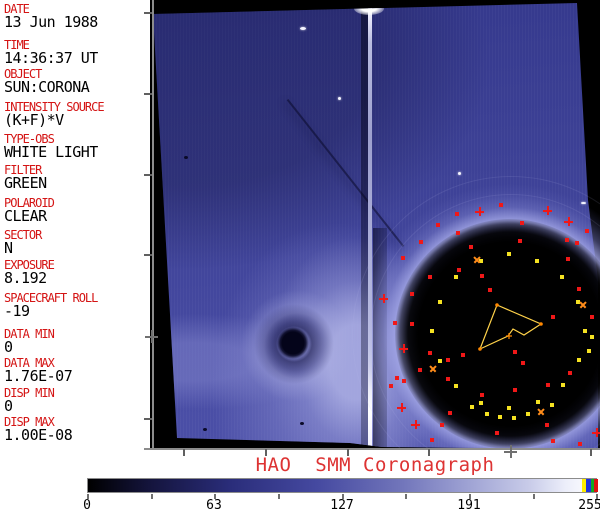  Describe the element at coordinates (510, 327) in the screenshot. I see `pointer-polygon-overlay` at that location.